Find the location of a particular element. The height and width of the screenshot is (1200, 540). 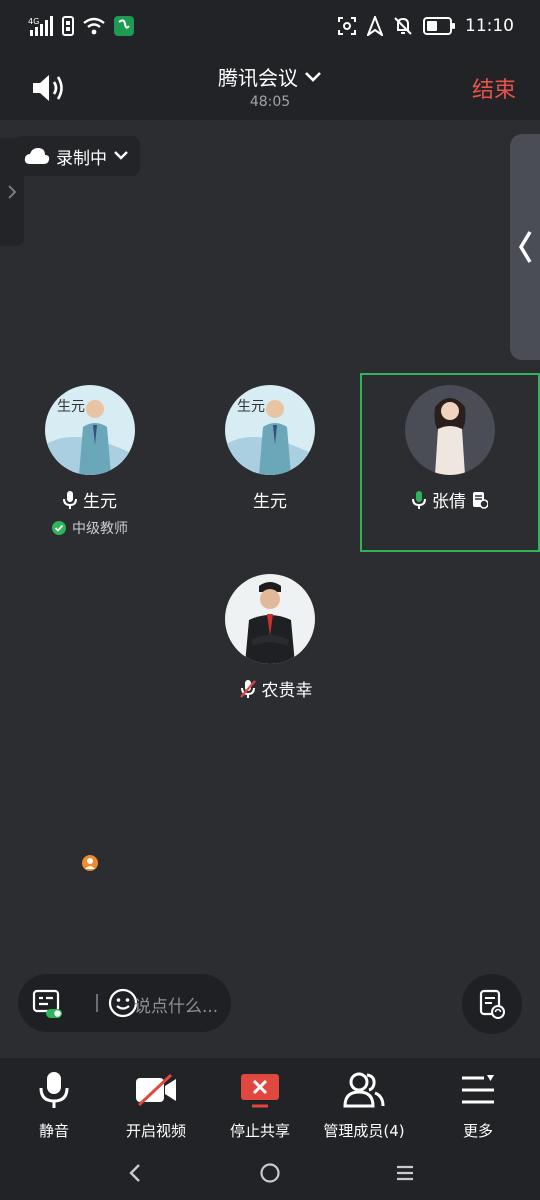

participant-title: 中级教师 is located at coordinates (100, 529).